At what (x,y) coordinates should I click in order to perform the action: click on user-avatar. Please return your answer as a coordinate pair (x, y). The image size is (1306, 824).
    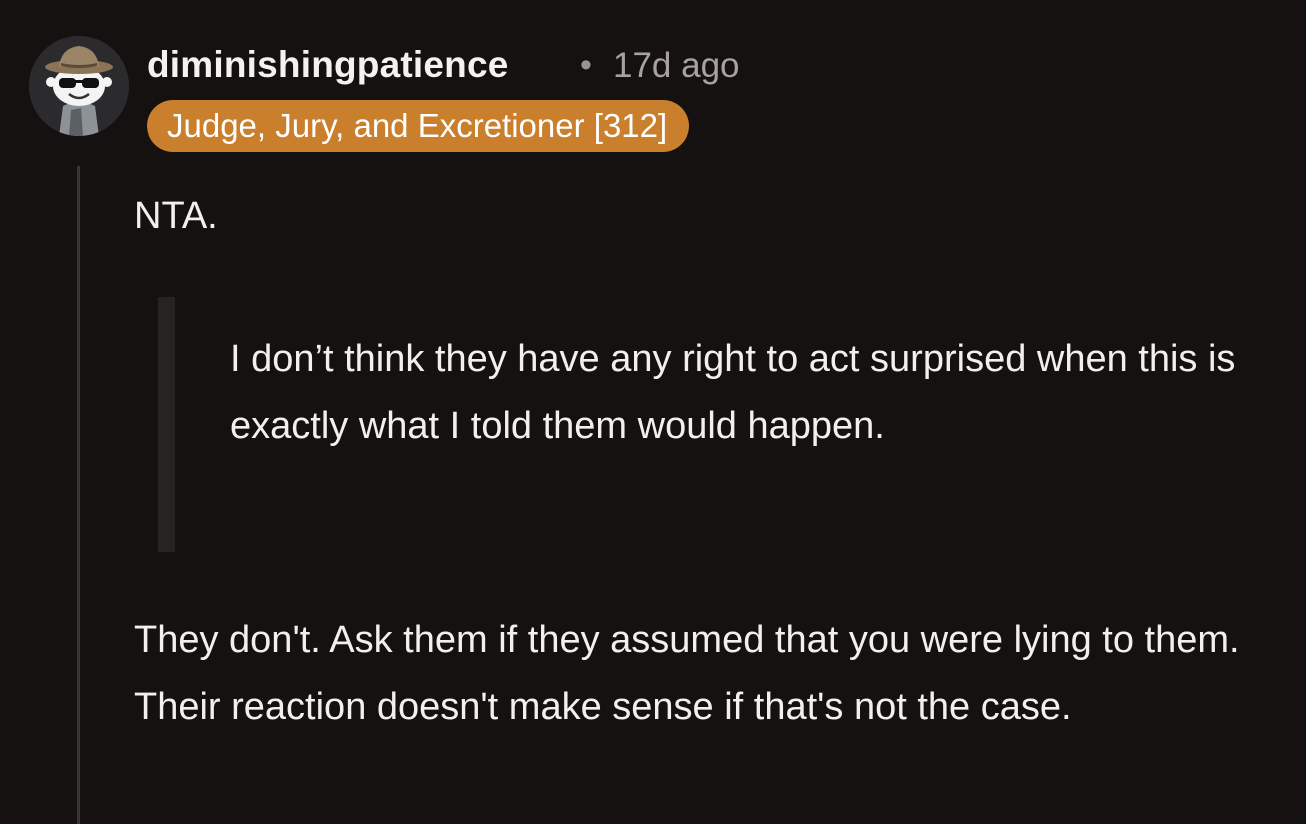
    Looking at the image, I should click on (79, 86).